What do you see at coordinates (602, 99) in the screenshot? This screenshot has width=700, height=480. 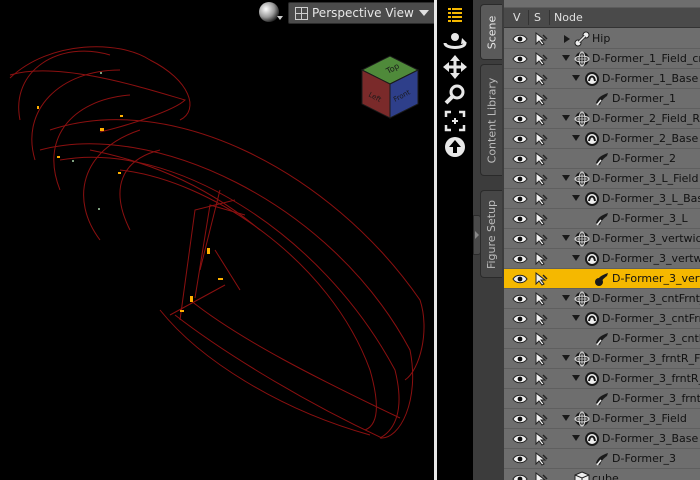 I see `scene-node-row: D-Former_1` at bounding box center [602, 99].